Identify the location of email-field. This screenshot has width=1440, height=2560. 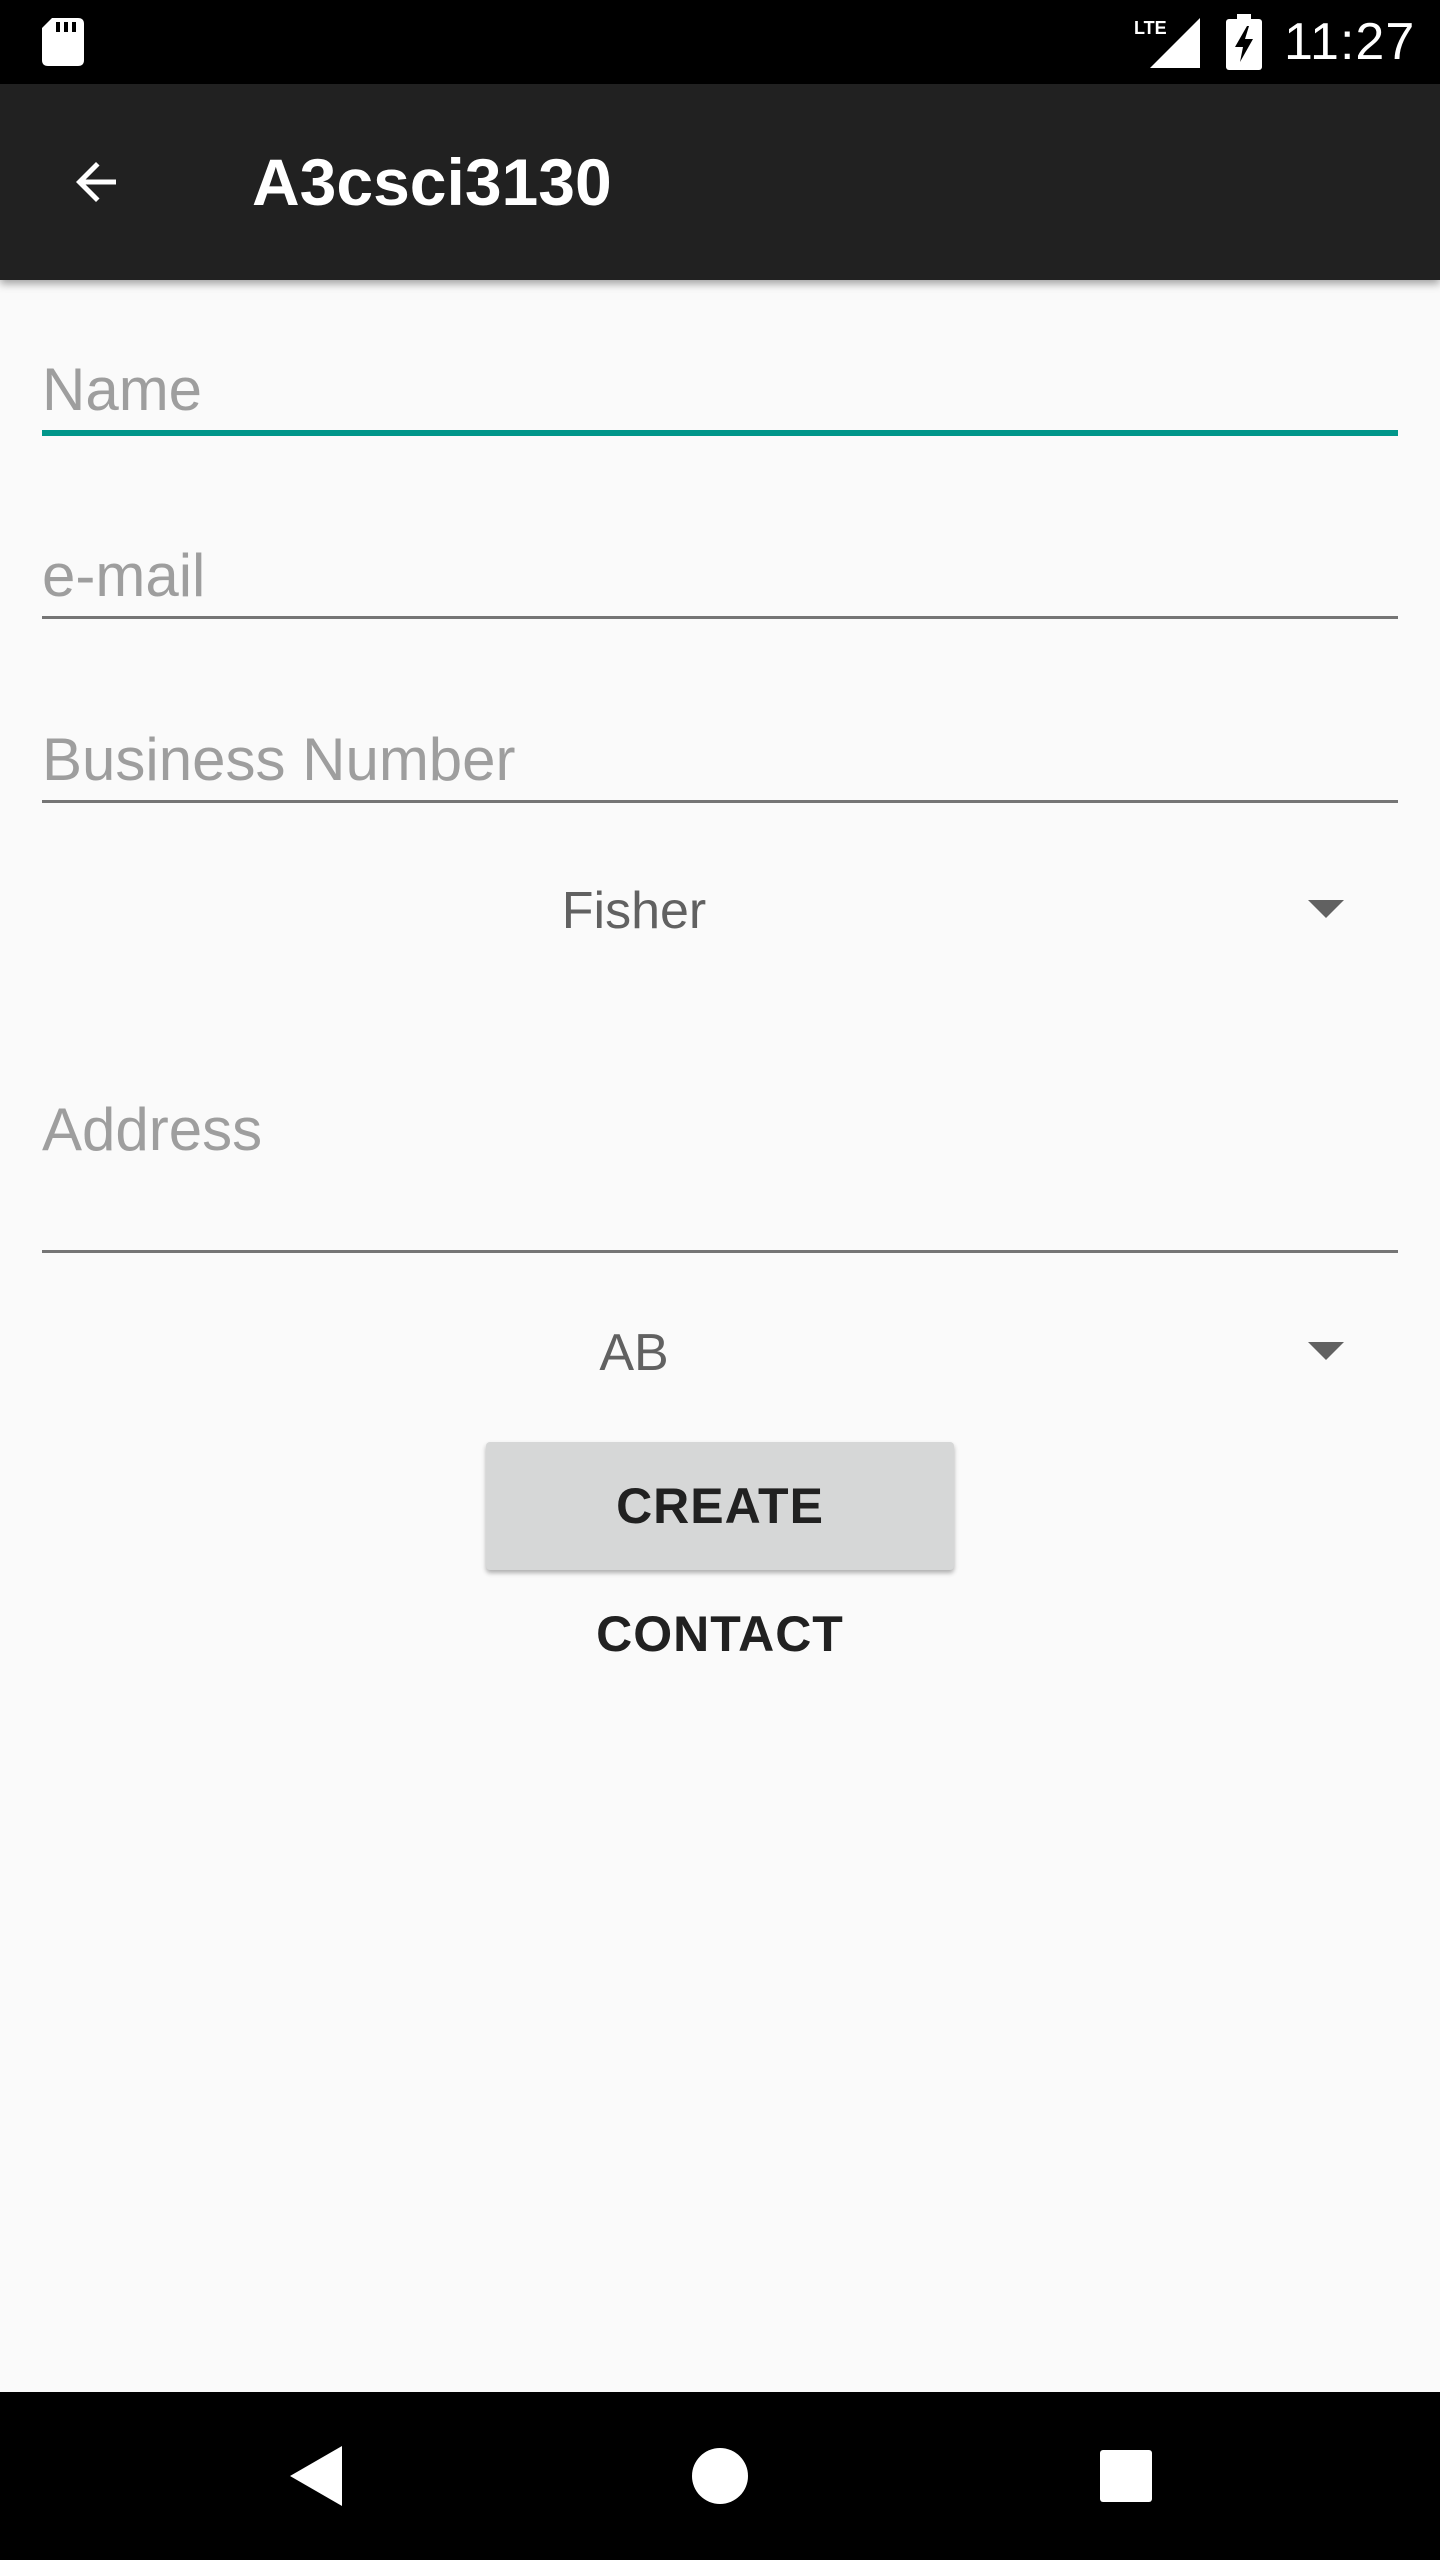
(720, 577).